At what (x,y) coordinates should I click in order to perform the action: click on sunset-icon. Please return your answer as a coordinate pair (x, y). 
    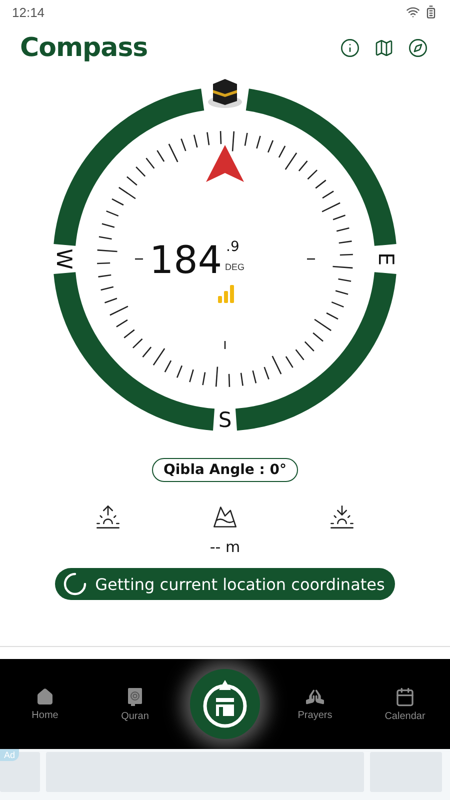
    Looking at the image, I should click on (341, 517).